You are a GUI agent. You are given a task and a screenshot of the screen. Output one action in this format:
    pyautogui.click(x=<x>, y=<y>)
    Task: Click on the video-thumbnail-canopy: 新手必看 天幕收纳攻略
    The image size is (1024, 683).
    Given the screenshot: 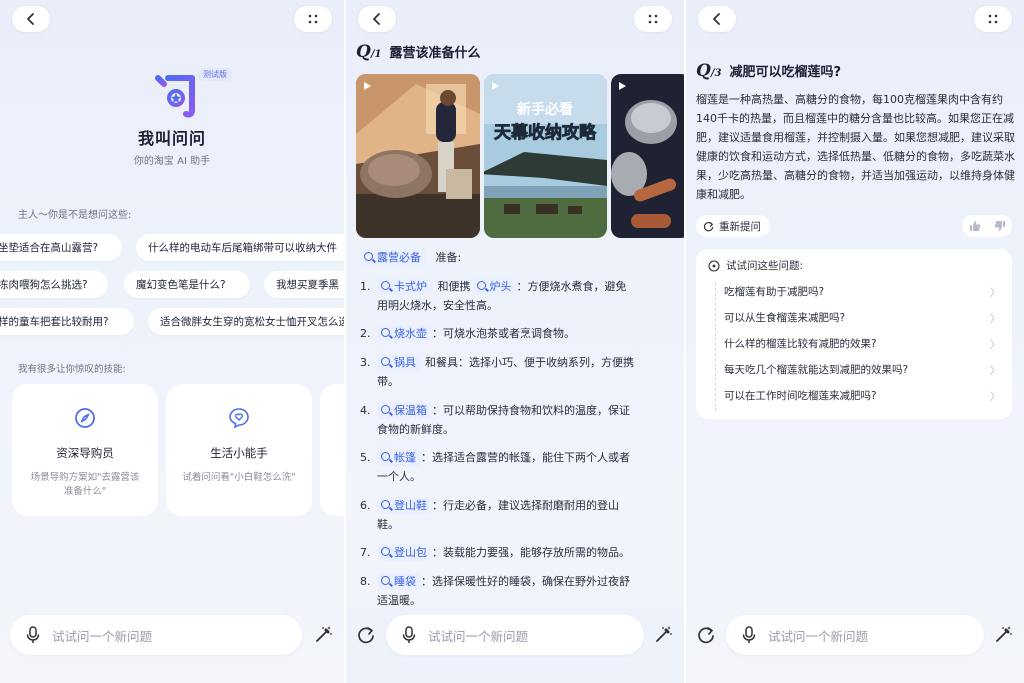 What is the action you would take?
    pyautogui.click(x=545, y=156)
    